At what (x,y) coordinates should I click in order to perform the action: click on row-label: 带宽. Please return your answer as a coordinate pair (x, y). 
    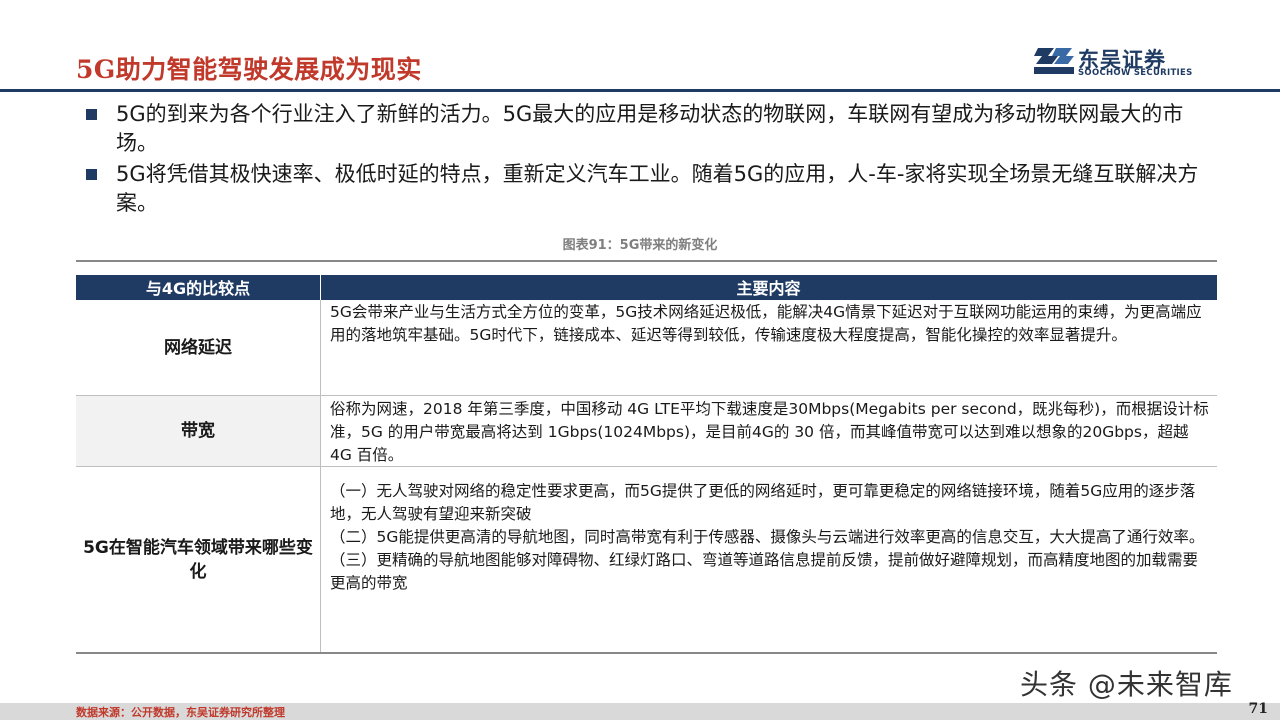
    Looking at the image, I should click on (198, 431).